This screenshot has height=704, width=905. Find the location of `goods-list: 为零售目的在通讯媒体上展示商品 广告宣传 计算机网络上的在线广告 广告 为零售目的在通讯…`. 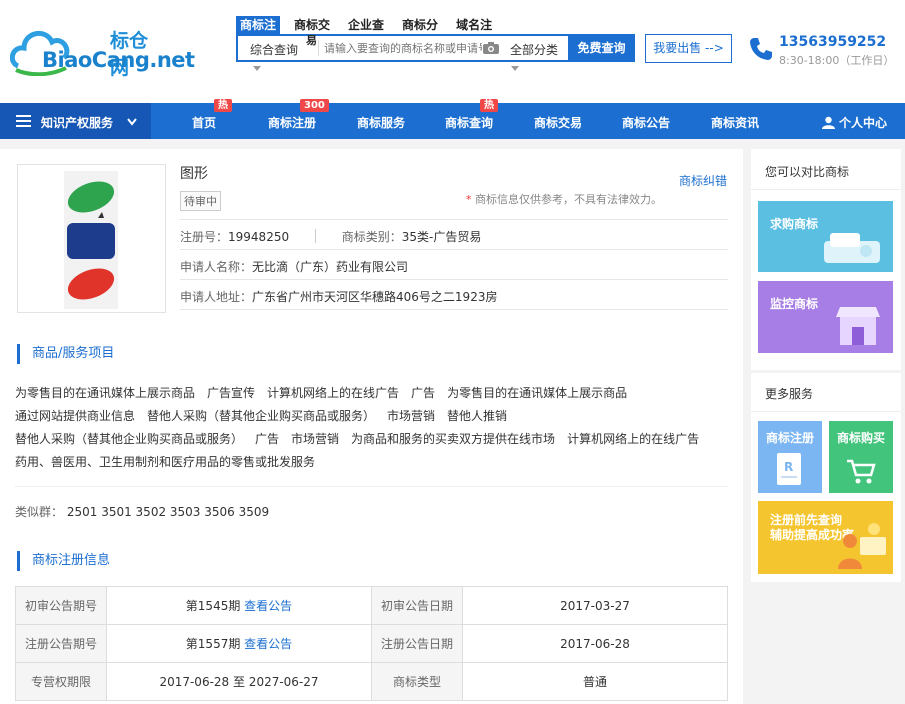

goods-list: 为零售目的在通讯媒体上展示商品 广告宣传 计算机网络上的在线广告 广告 为零售目的在通讯… is located at coordinates (372, 428).